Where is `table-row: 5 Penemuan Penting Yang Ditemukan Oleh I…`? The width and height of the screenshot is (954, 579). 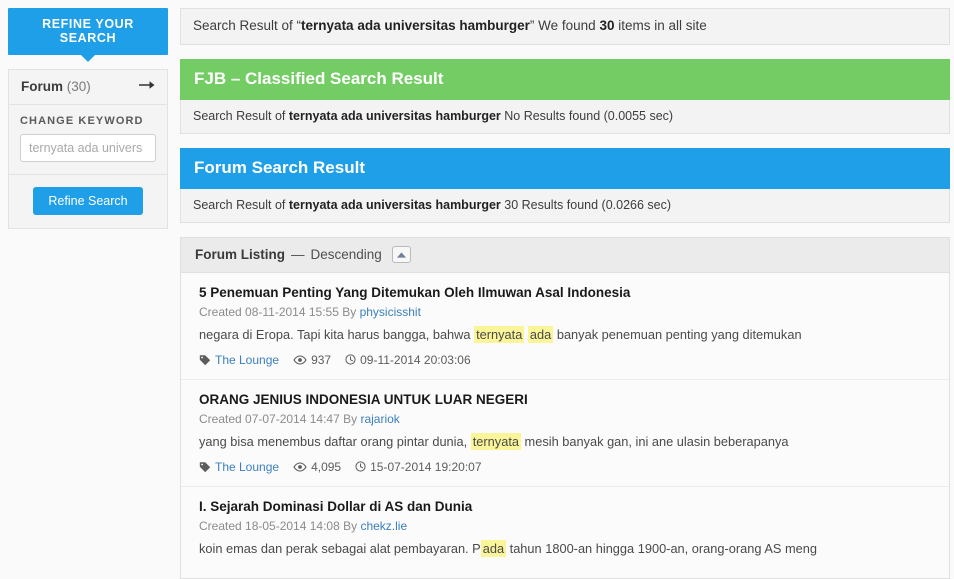 table-row: 5 Penemuan Penting Yang Ditemukan Oleh I… is located at coordinates (565, 326).